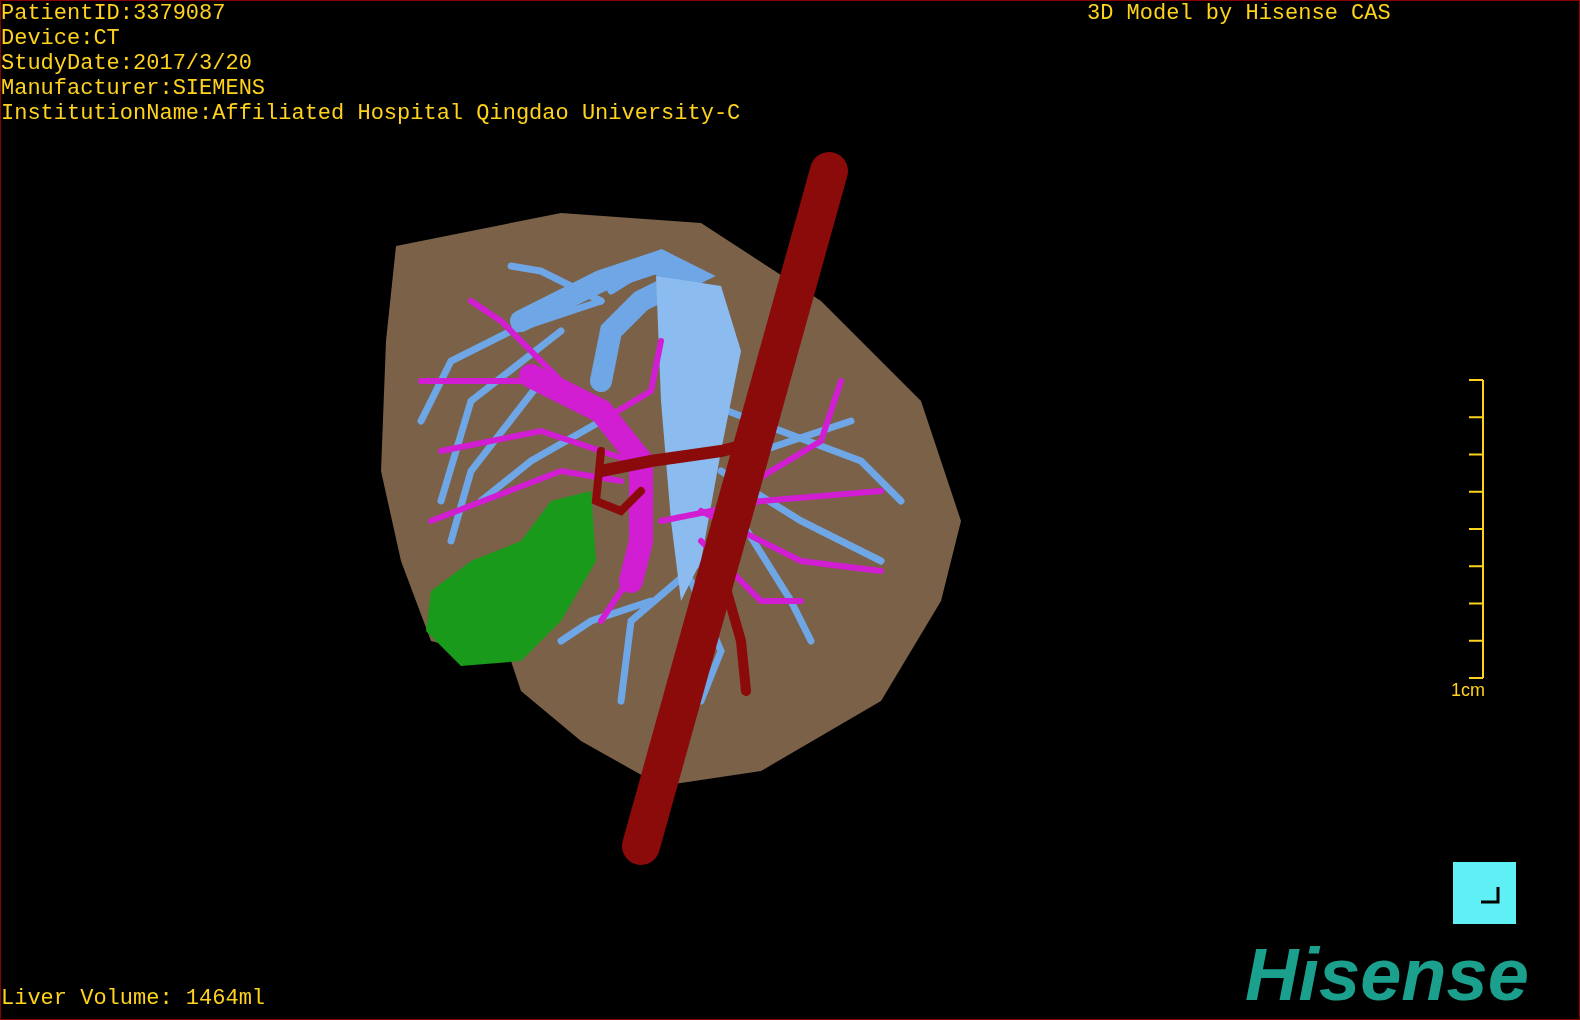  I want to click on patient-info-text: InstitutionName:Affiliated Hospital Qingdao University-C, so click(371, 113).